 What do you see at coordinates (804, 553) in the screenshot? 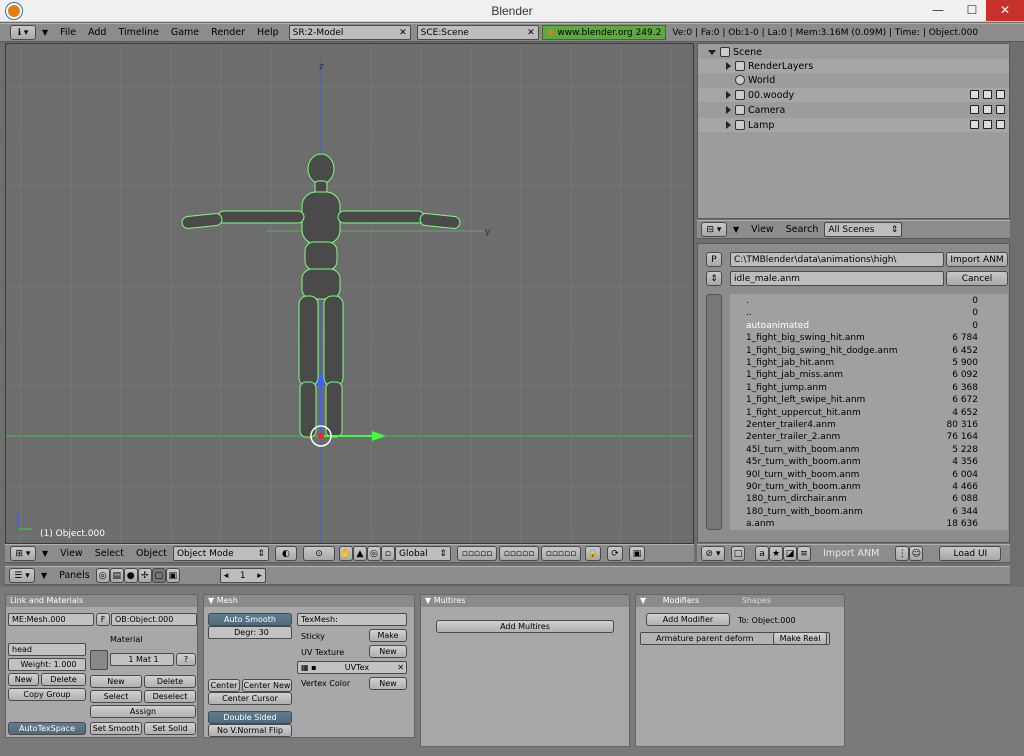
I see `sort-ext-icon: ≡` at bounding box center [804, 553].